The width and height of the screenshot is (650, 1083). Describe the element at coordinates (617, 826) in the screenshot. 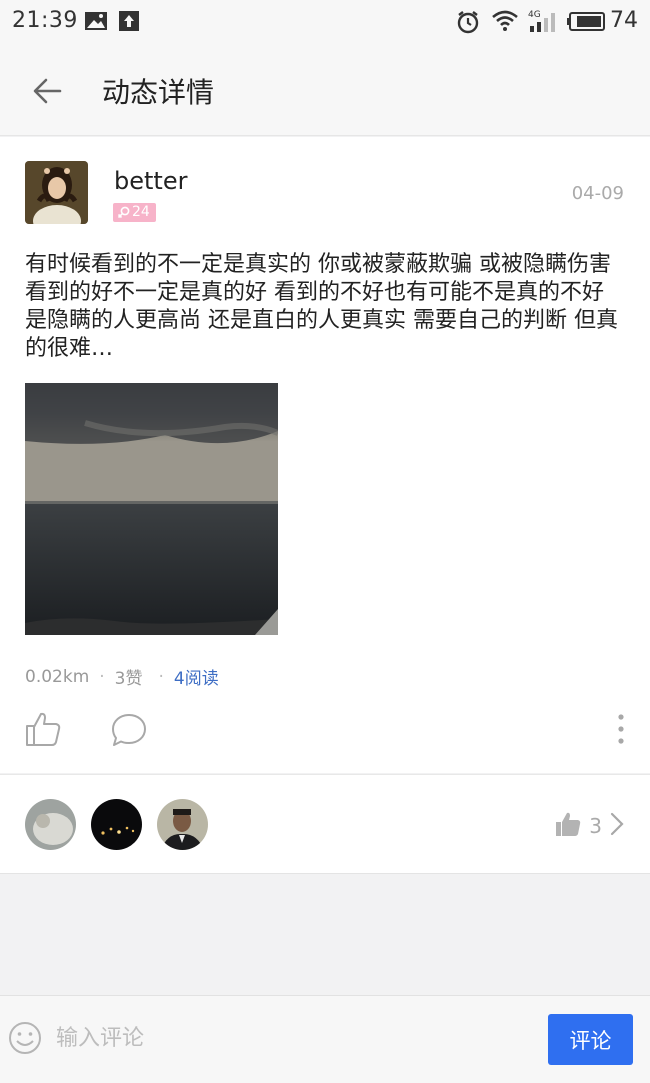

I see `chevron-right-icon` at that location.